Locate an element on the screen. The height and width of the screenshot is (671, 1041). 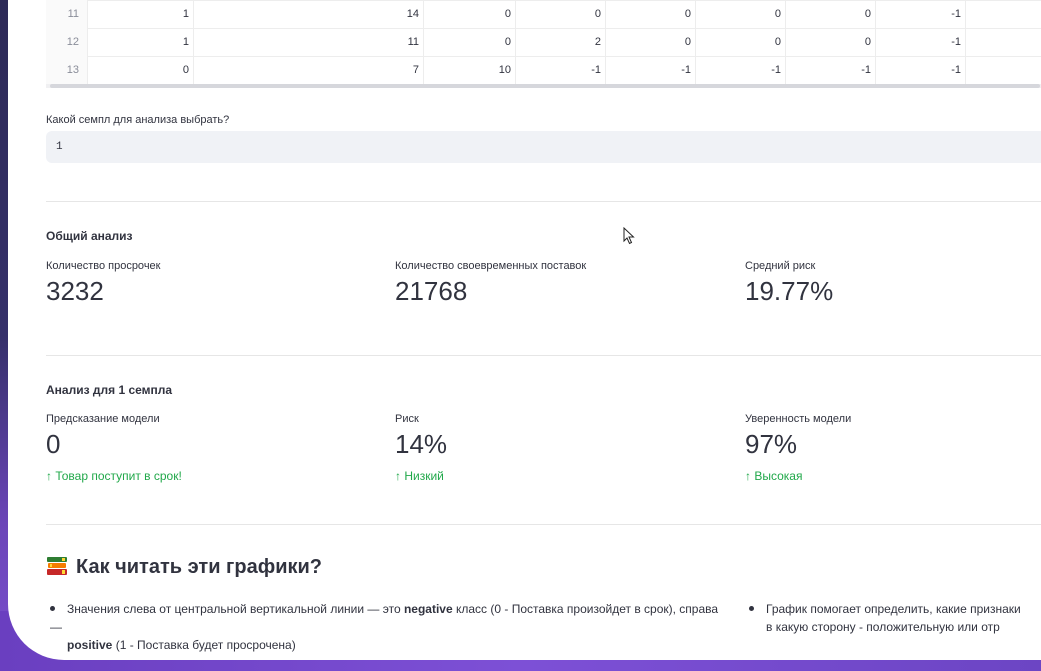
metric-label-delays: Количество просрочек is located at coordinates (103, 266).